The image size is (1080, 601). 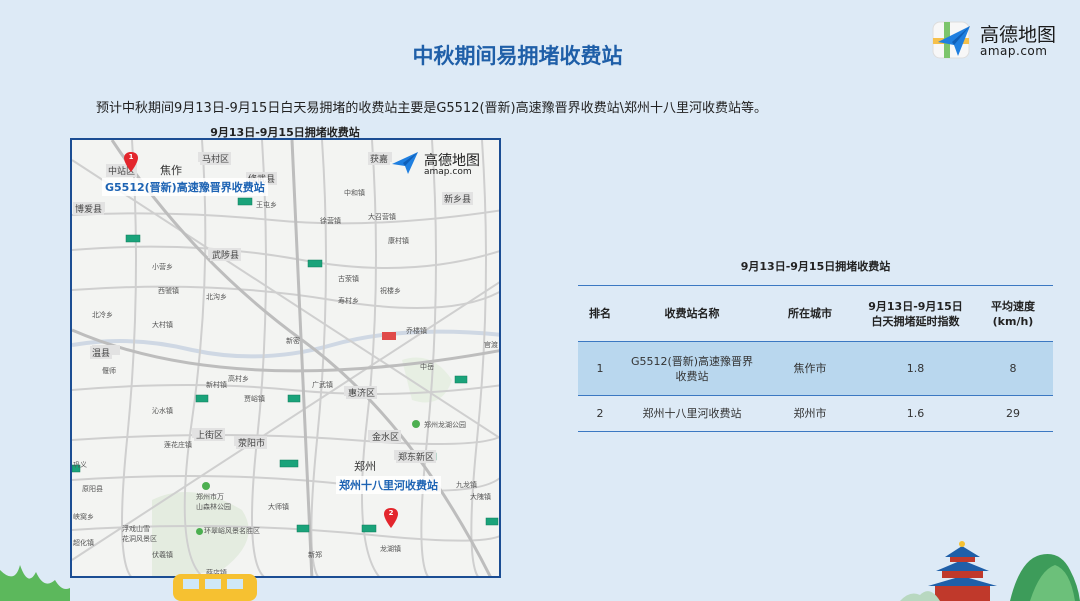 I want to click on cell-name-line2: 收费站, so click(x=692, y=376).